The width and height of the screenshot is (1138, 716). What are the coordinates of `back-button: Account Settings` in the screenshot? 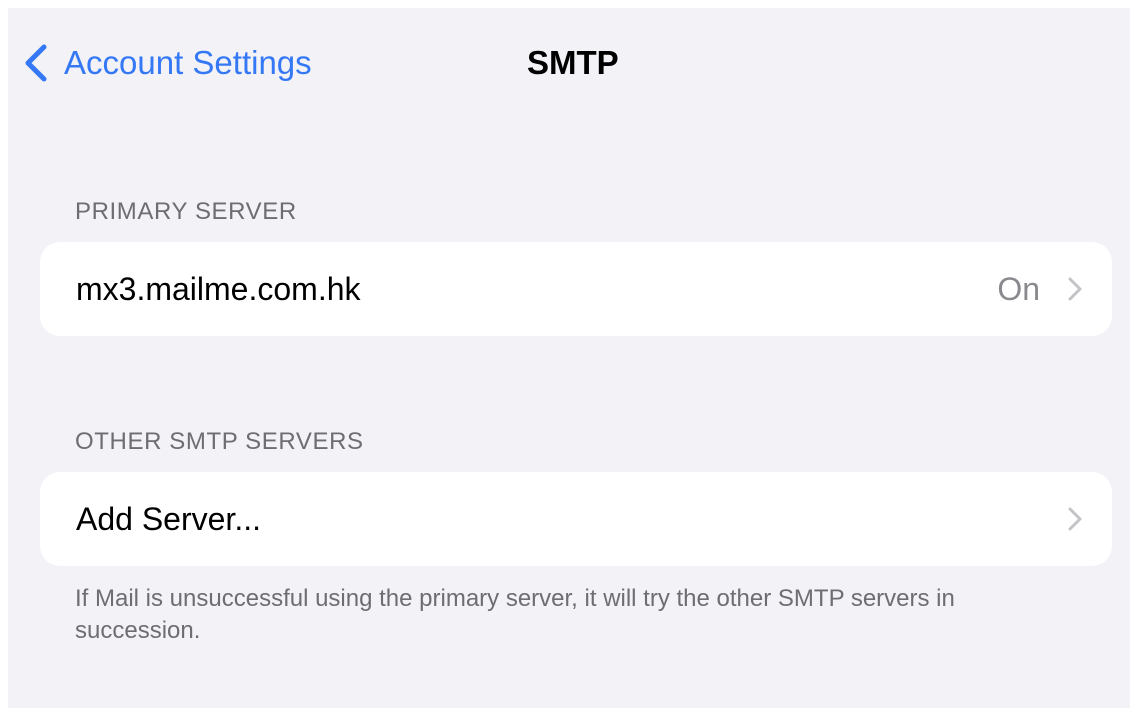 It's located at (167, 63).